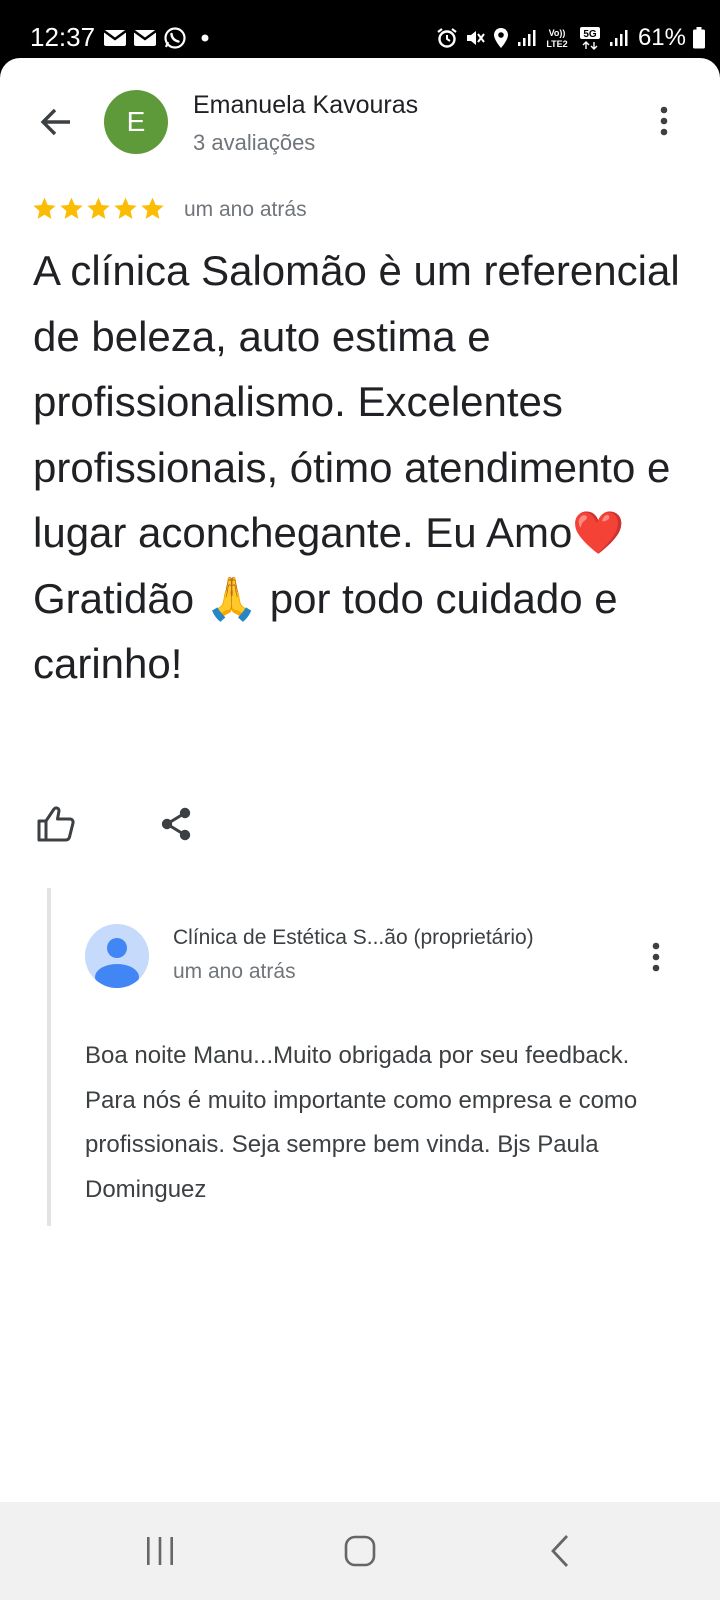 The width and height of the screenshot is (720, 1600). I want to click on like-button, so click(56, 824).